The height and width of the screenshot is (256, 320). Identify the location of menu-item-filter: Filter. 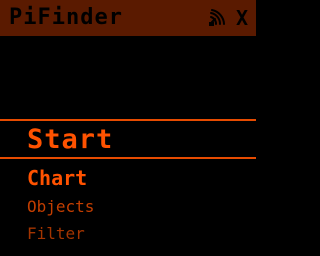
(56, 234).